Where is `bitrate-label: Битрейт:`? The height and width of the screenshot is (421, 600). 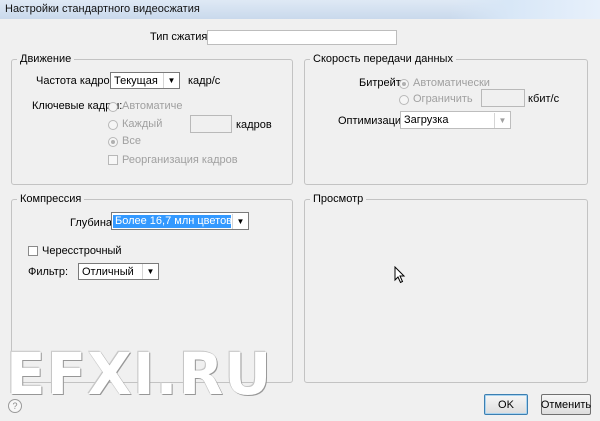 bitrate-label: Битрейт: is located at coordinates (381, 83).